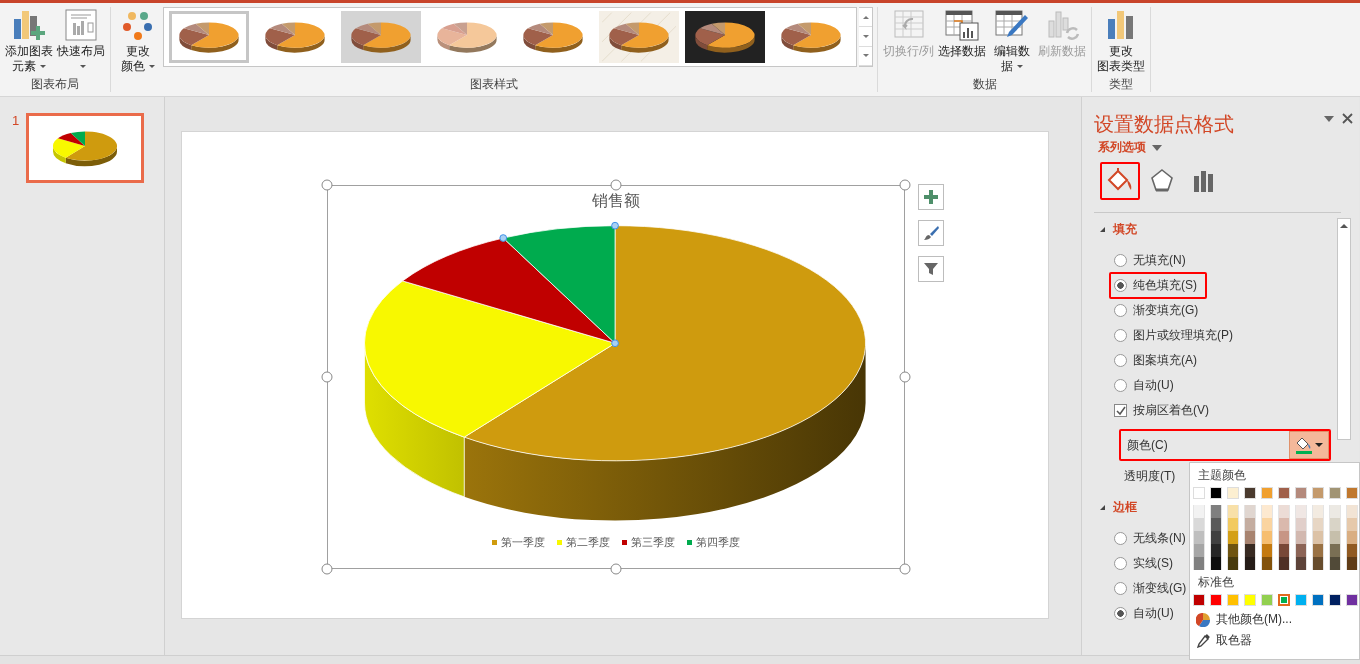 The width and height of the screenshot is (1360, 664). I want to click on group-label: 类型, so click(1121, 84).